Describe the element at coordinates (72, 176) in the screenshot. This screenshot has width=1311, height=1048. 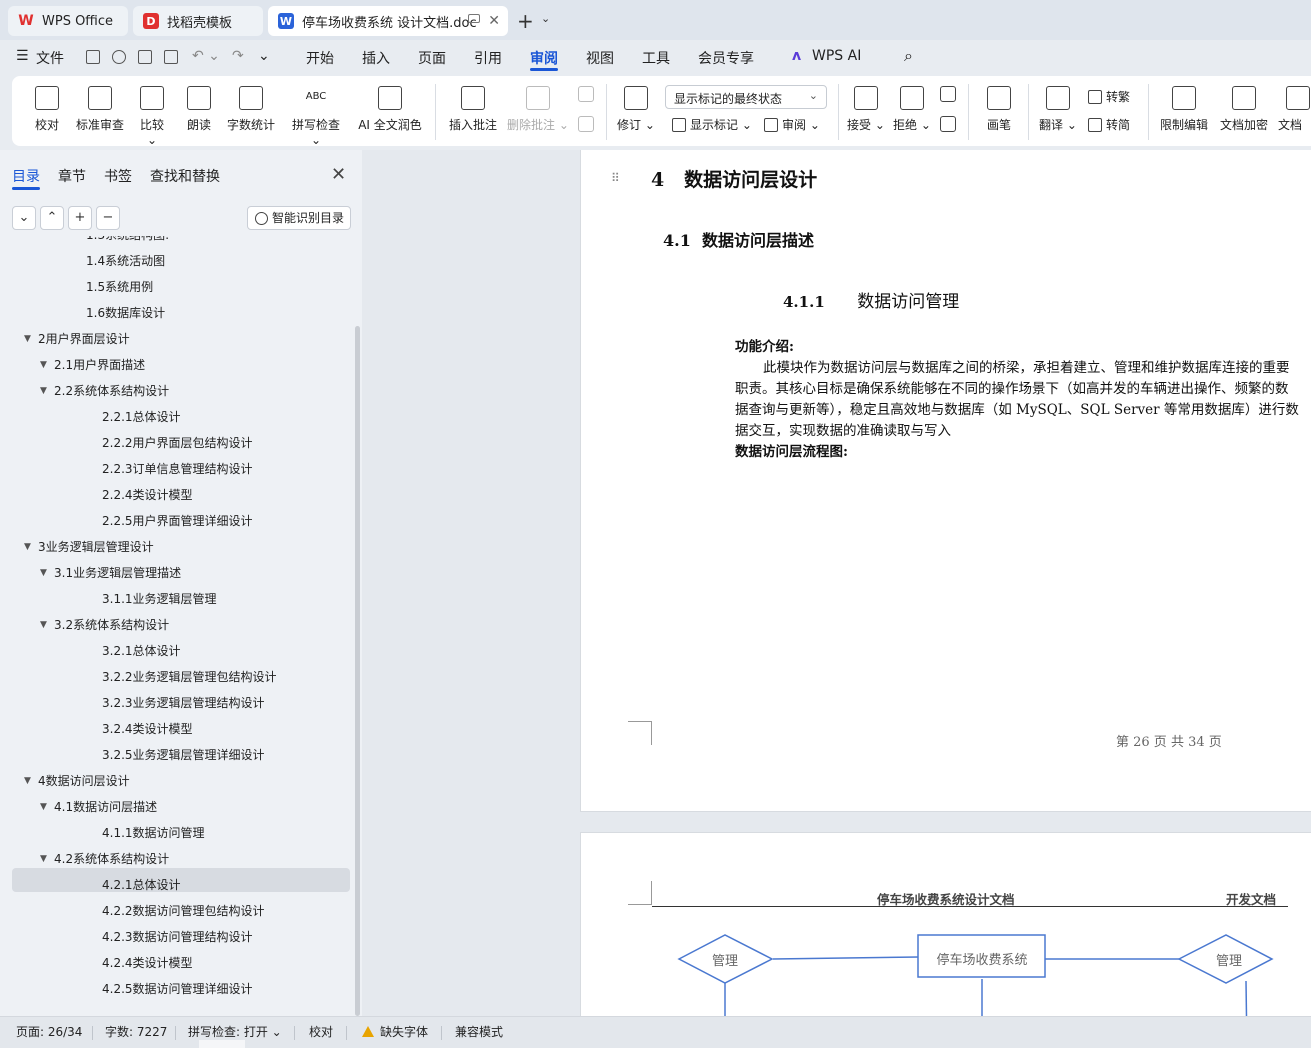
I see `tab-sections: 章节` at that location.